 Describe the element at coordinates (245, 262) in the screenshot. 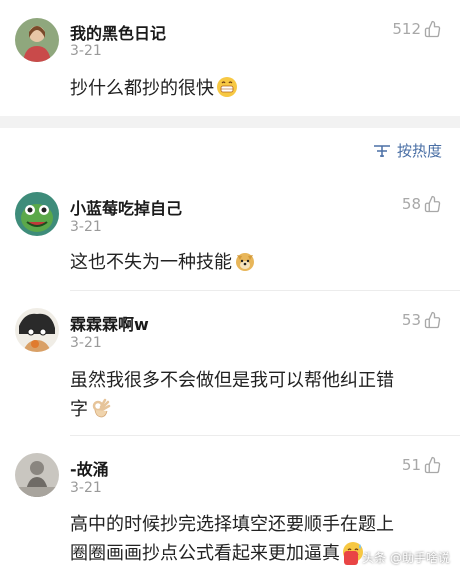

I see `doge-emoji` at that location.